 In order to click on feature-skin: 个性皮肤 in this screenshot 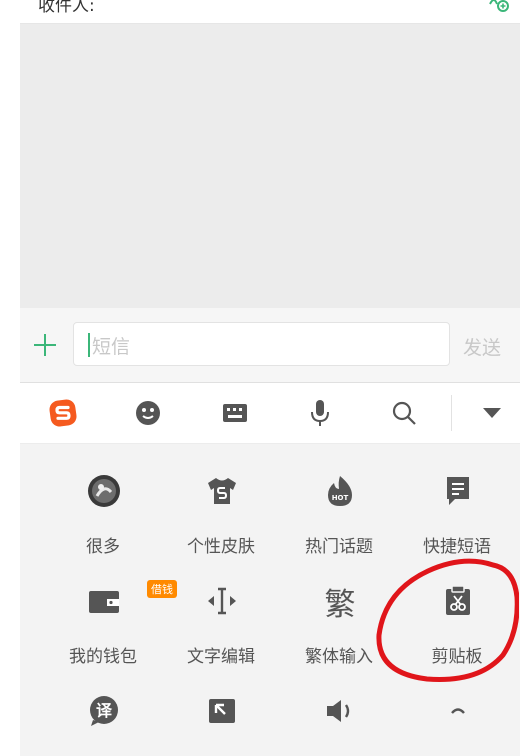, I will do `click(221, 500)`.